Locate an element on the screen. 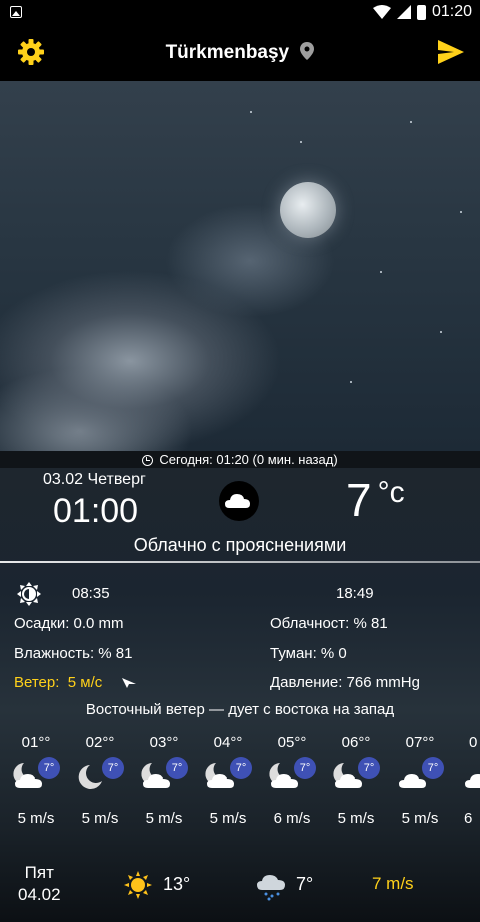 This screenshot has width=480, height=922. day-wind: 7 m/s is located at coordinates (393, 883).